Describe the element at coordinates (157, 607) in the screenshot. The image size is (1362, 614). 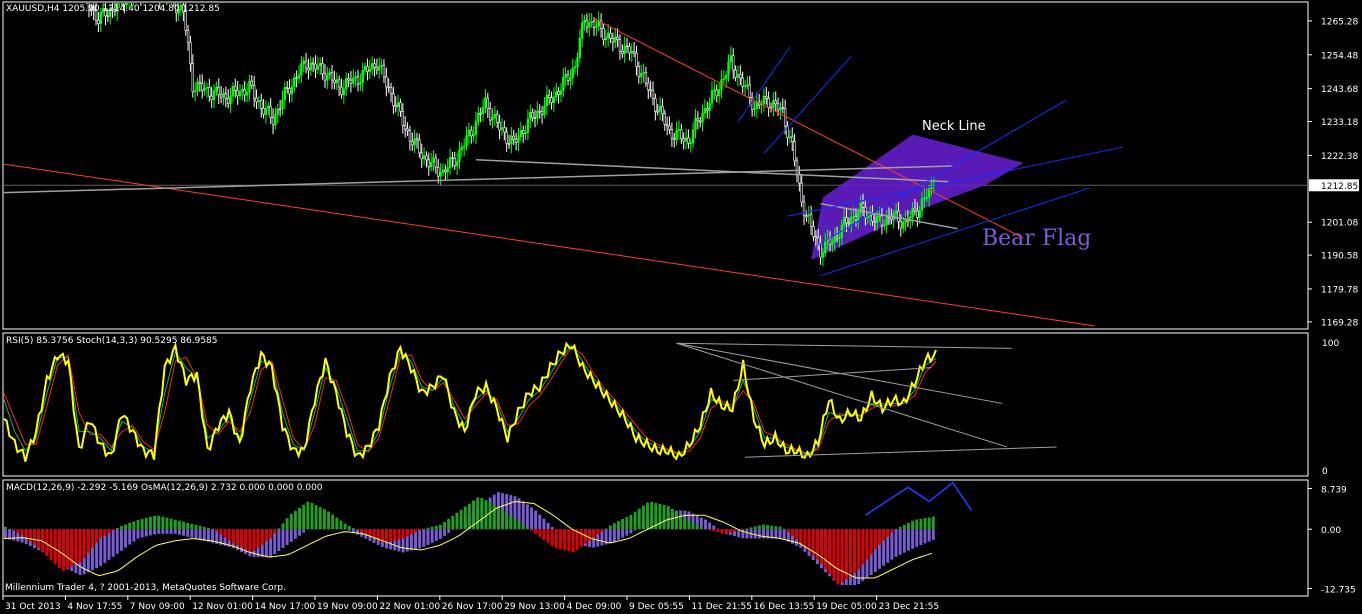
I see `time-tick-label: 7 Nov 09:00` at that location.